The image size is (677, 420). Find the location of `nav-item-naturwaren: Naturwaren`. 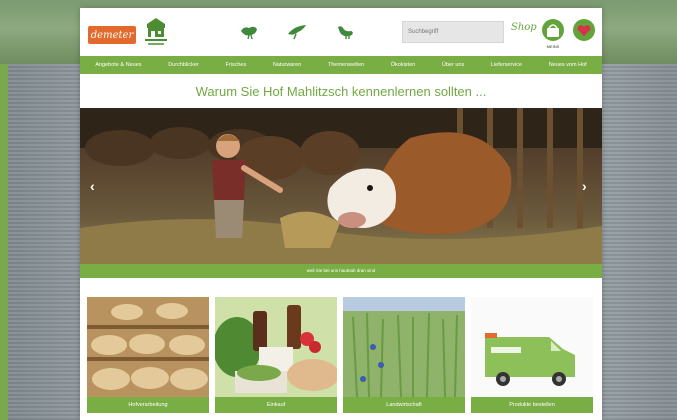

nav-item-naturwaren: Naturwaren is located at coordinates (287, 65).